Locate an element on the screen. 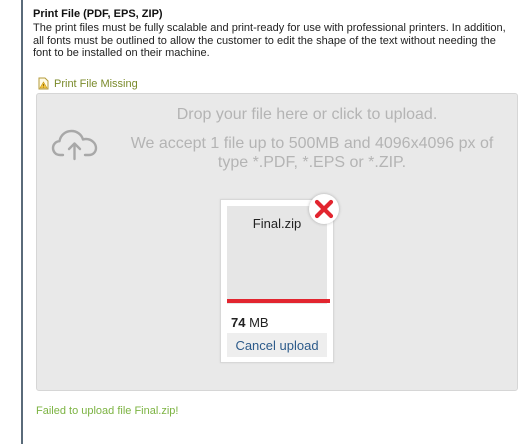 The image size is (527, 444). print-file-missing-status: Print File Missing is located at coordinates (87, 83).